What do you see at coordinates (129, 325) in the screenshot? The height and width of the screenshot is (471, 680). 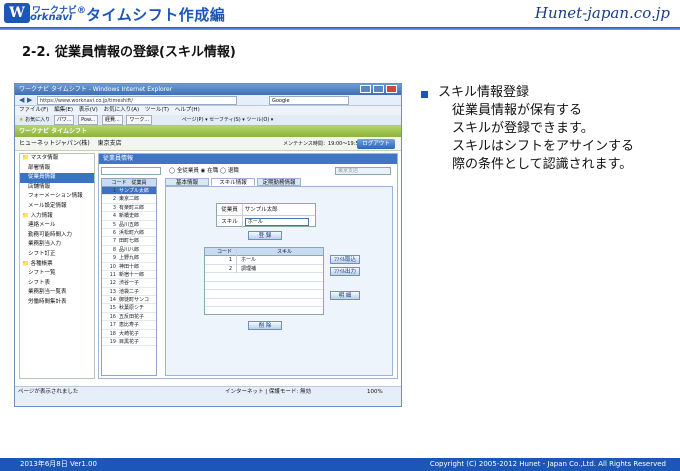 I see `list-item: 17 恵比寿子` at bounding box center [129, 325].